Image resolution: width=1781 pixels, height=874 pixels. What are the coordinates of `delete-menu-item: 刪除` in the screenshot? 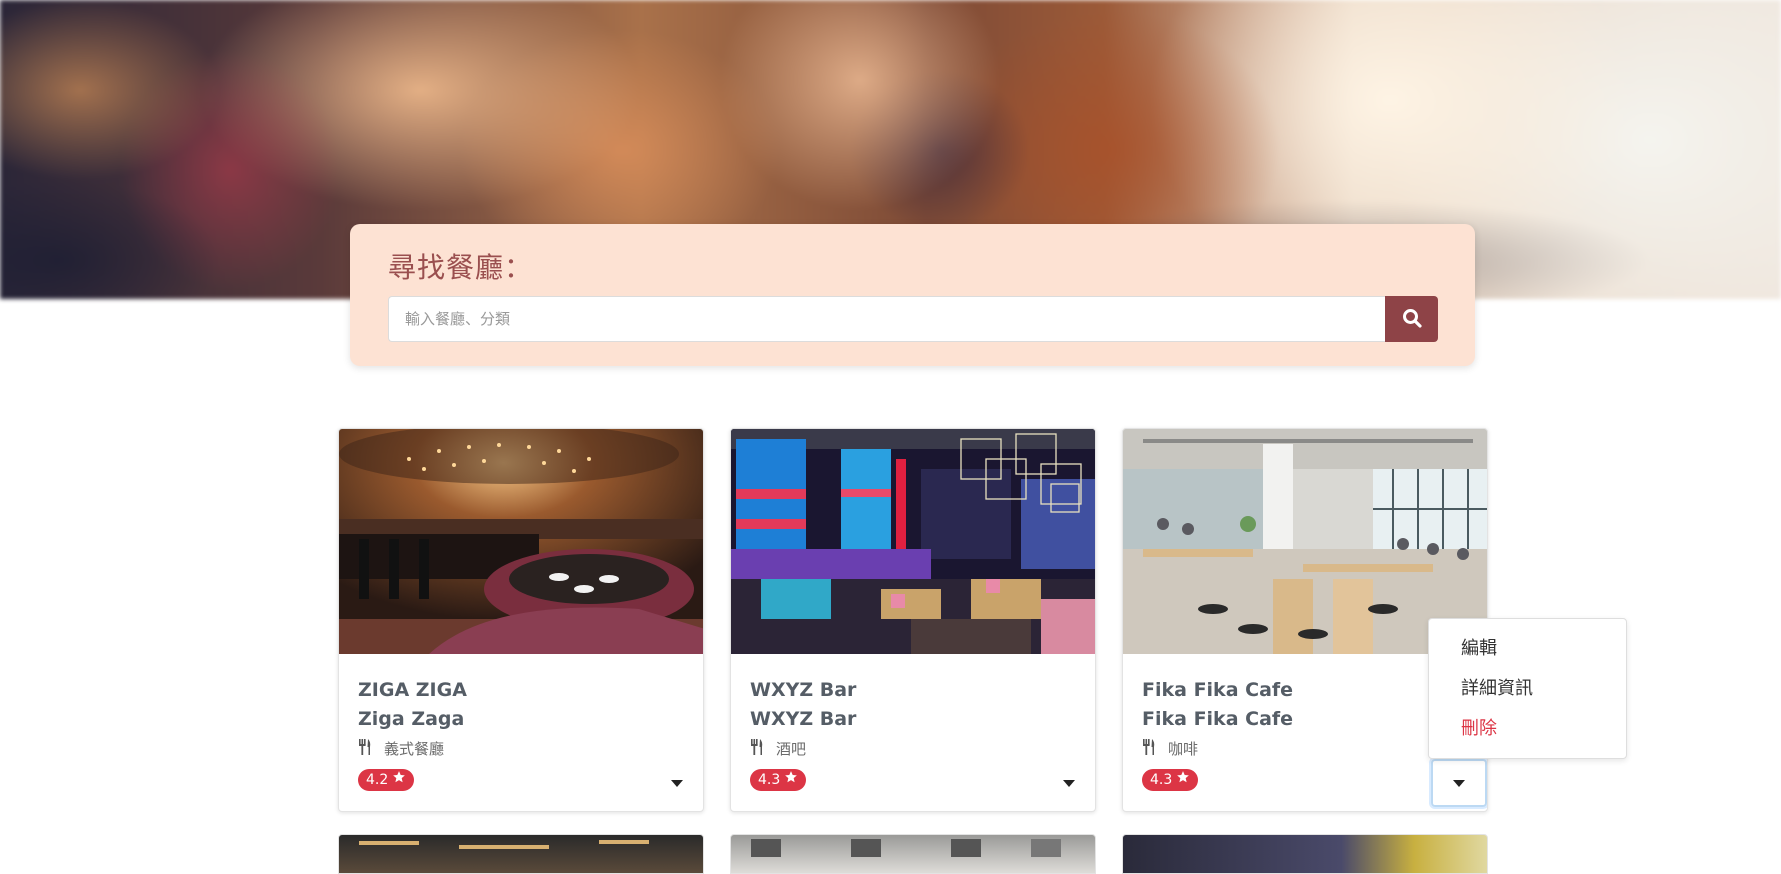 It's located at (1527, 729).